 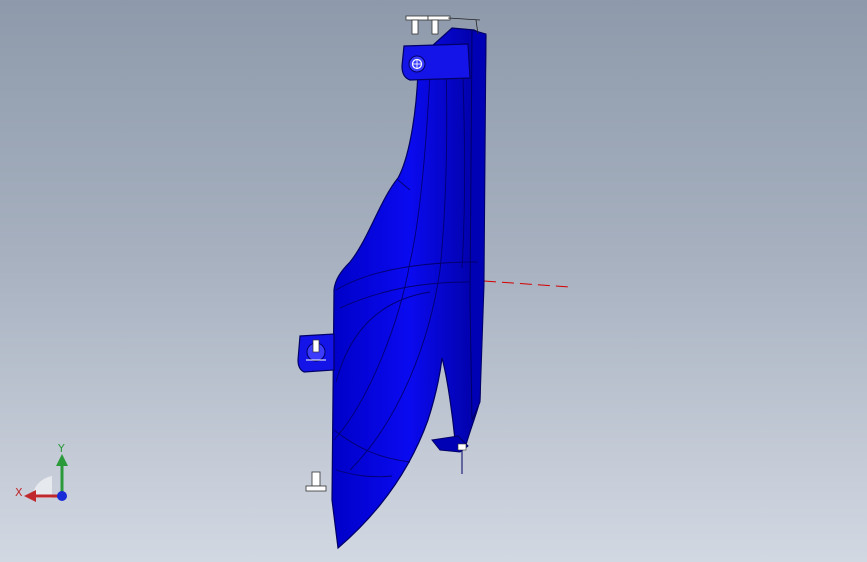 What do you see at coordinates (478, 225) in the screenshot?
I see `part-flange` at bounding box center [478, 225].